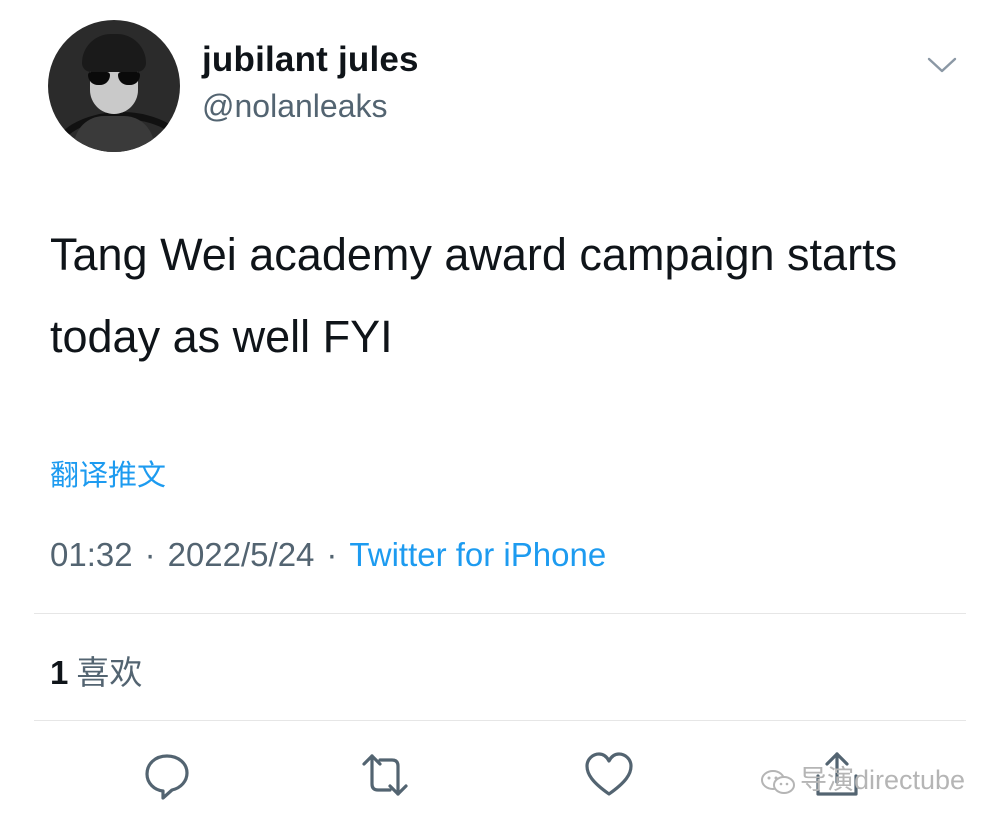  What do you see at coordinates (59, 672) in the screenshot?
I see `likes-count: 1` at bounding box center [59, 672].